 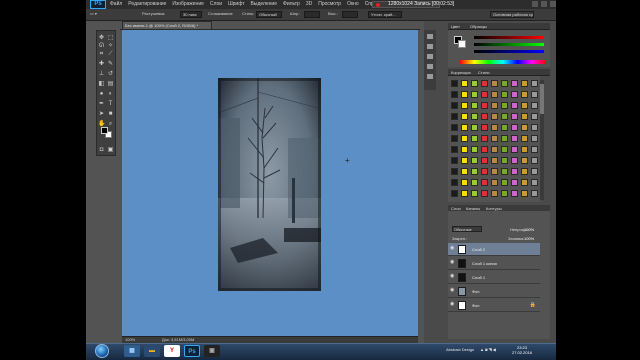 I want to click on eraser-tool-icon: ◧, so click(x=101, y=84).